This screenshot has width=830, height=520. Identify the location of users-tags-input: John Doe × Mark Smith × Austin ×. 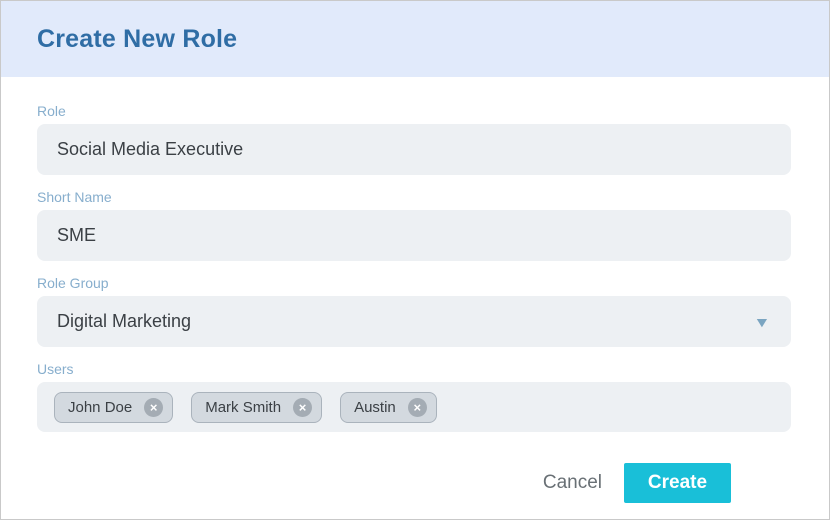
(414, 407).